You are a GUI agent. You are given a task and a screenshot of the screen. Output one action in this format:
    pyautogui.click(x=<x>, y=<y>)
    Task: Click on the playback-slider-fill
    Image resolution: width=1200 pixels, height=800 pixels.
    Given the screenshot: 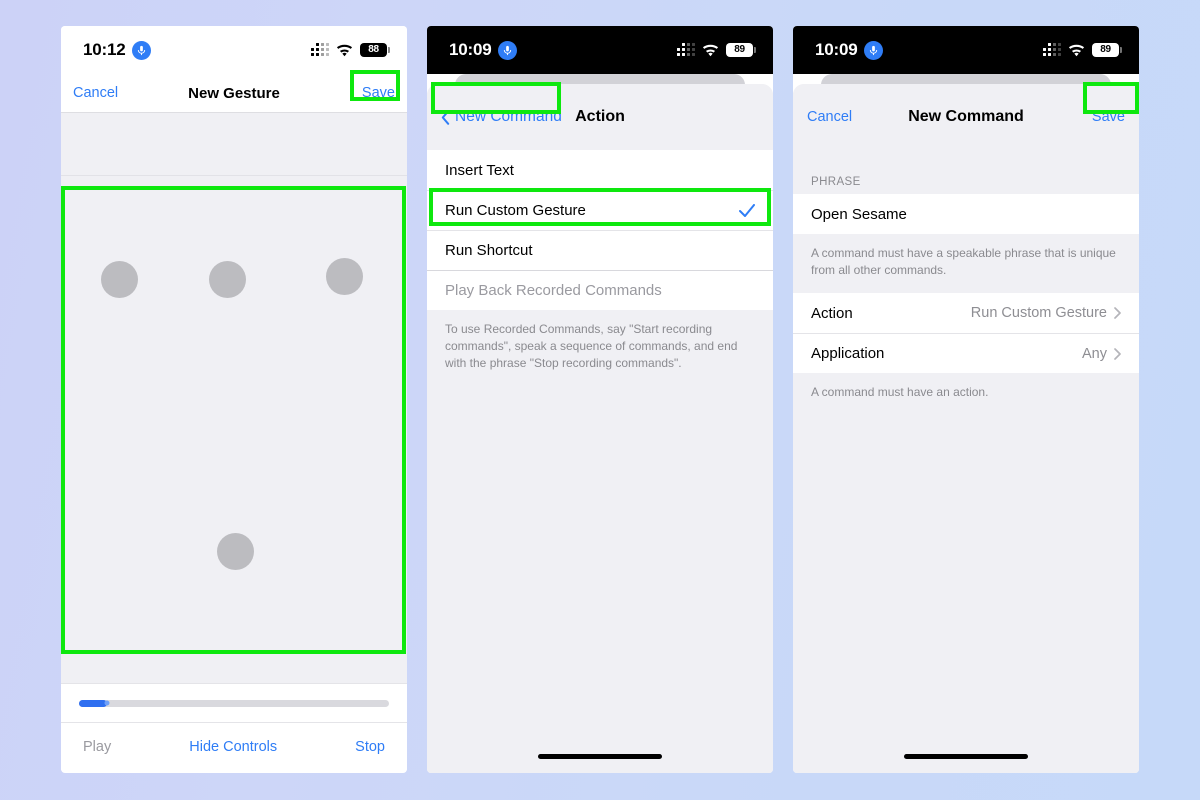 What is the action you would take?
    pyautogui.click(x=93, y=703)
    